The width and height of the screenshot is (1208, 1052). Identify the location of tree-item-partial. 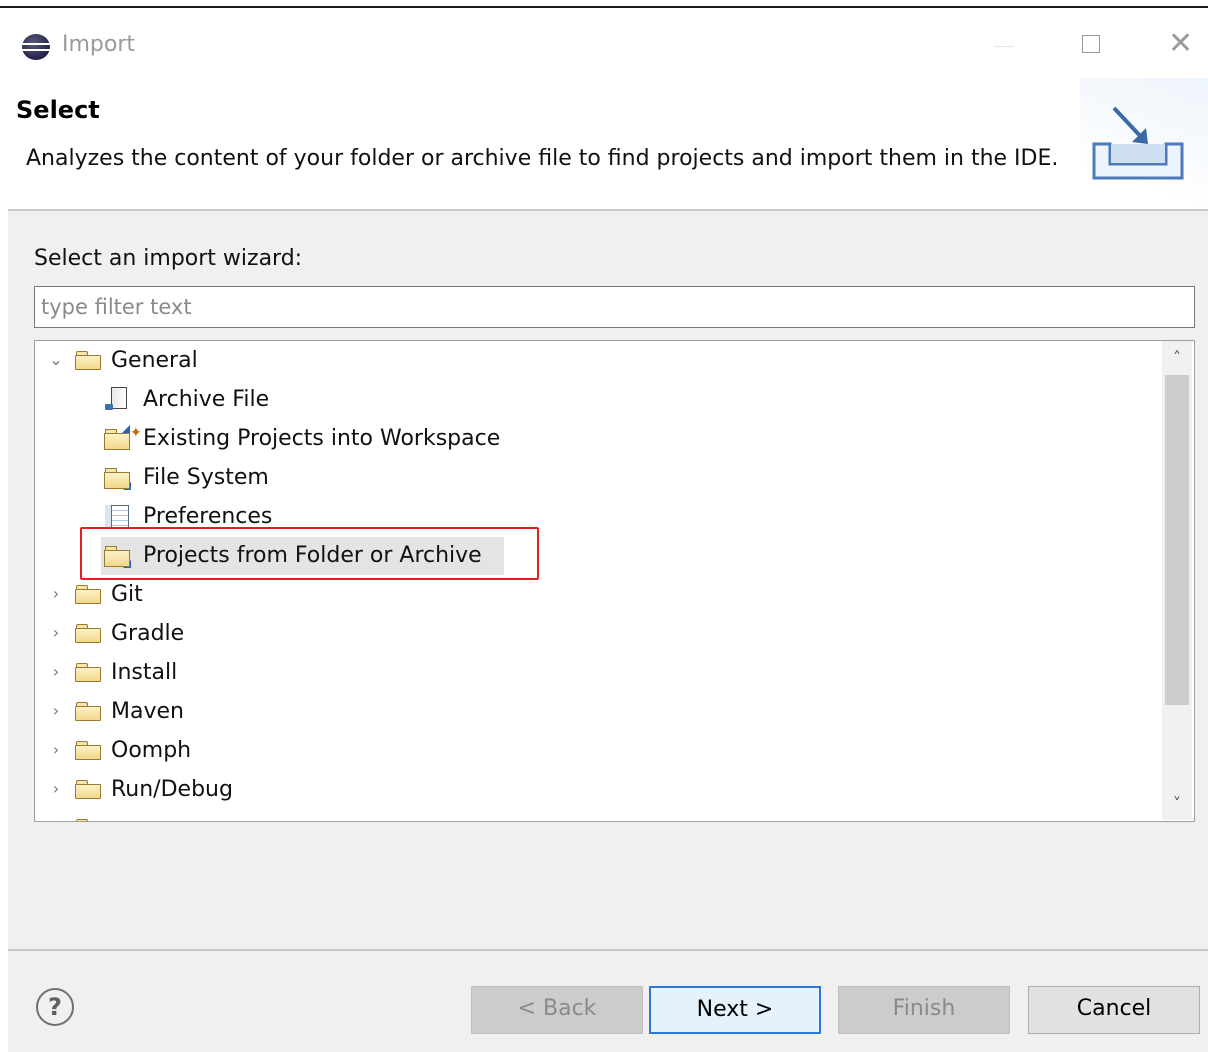
(93, 815).